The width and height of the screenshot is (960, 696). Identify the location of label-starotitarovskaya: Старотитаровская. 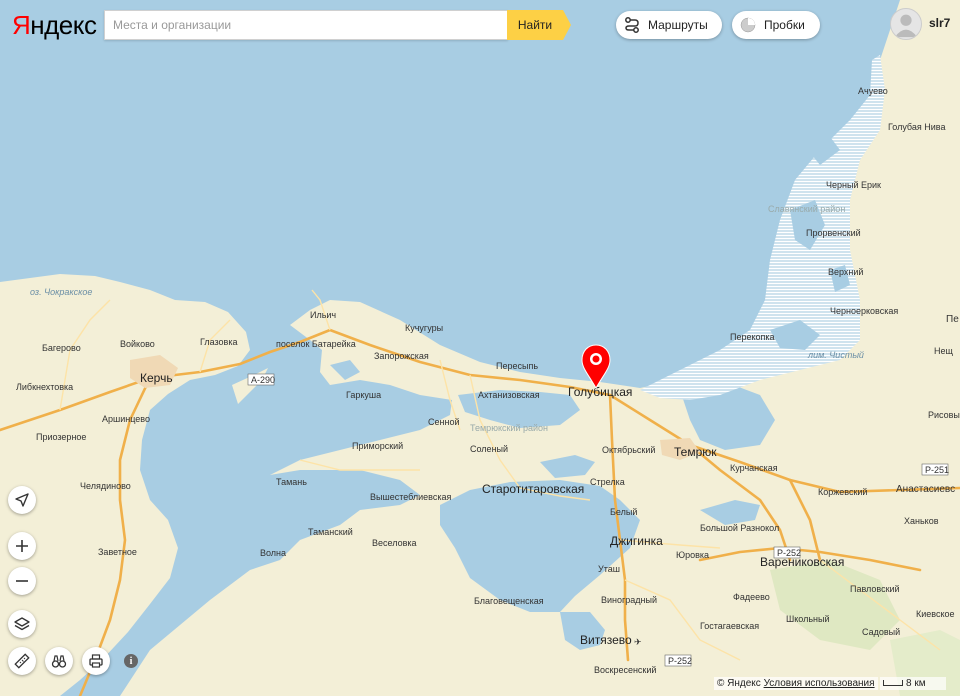
(533, 489).